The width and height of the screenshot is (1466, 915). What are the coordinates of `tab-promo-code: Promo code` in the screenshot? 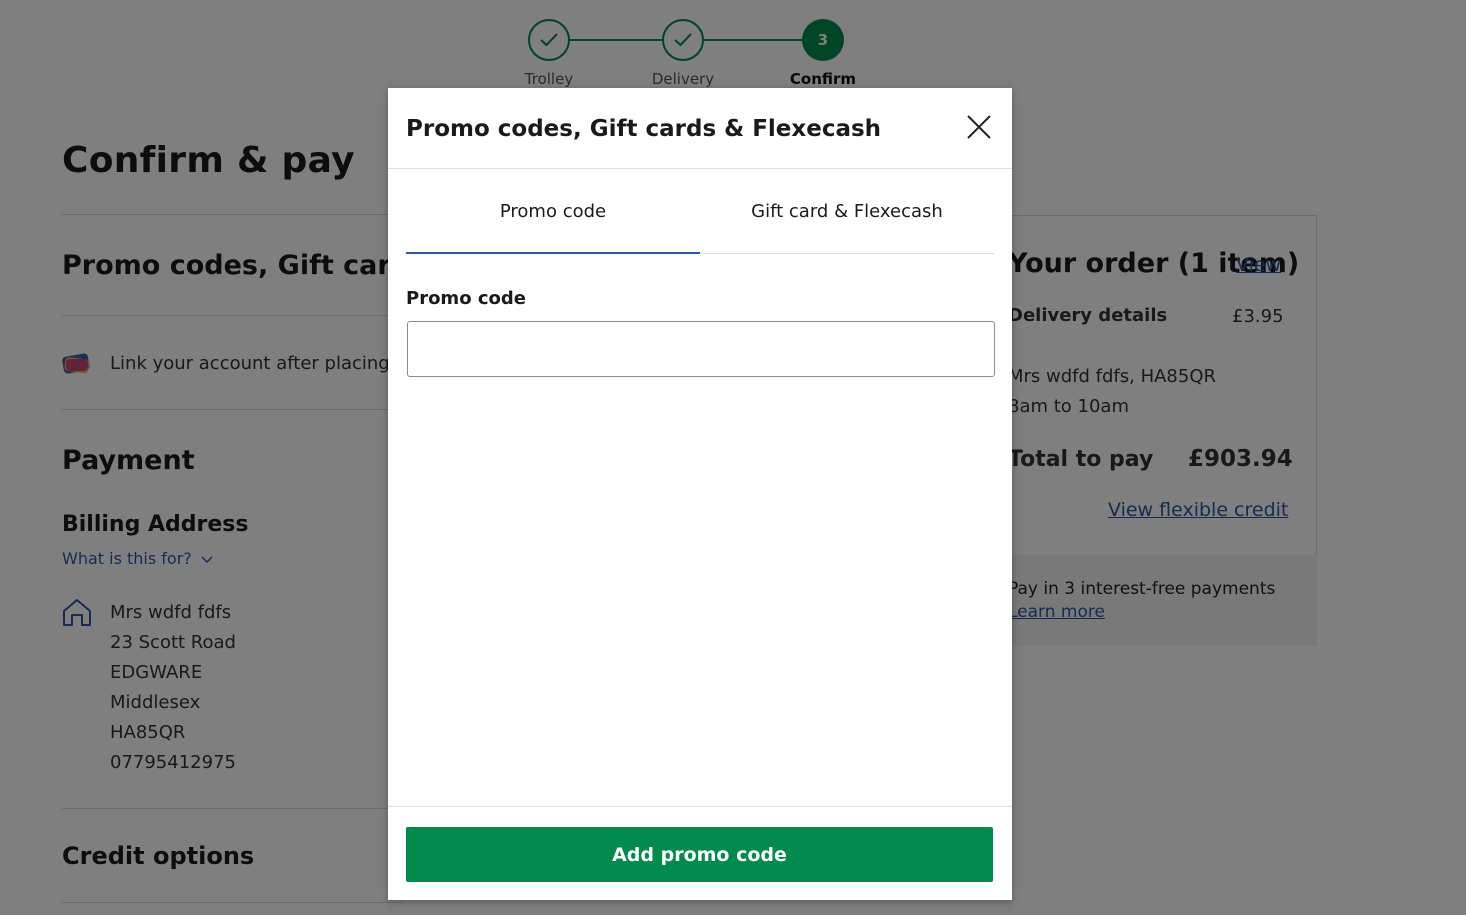 It's located at (553, 211).